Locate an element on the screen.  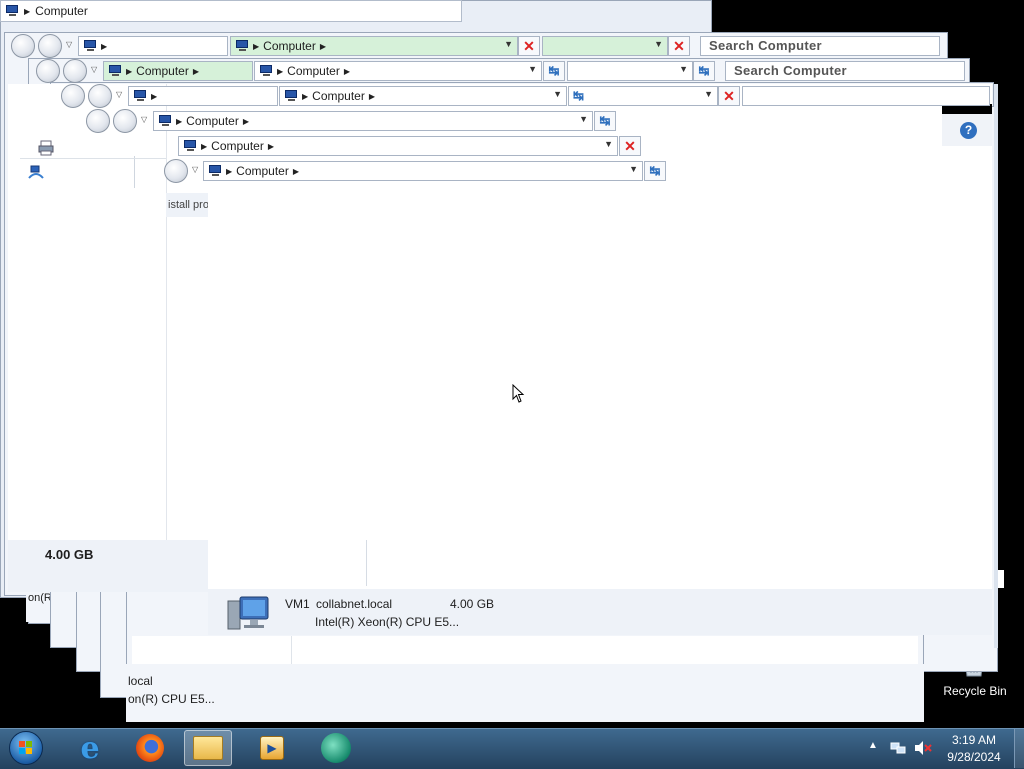
network-icon is located at coordinates (36, 172).